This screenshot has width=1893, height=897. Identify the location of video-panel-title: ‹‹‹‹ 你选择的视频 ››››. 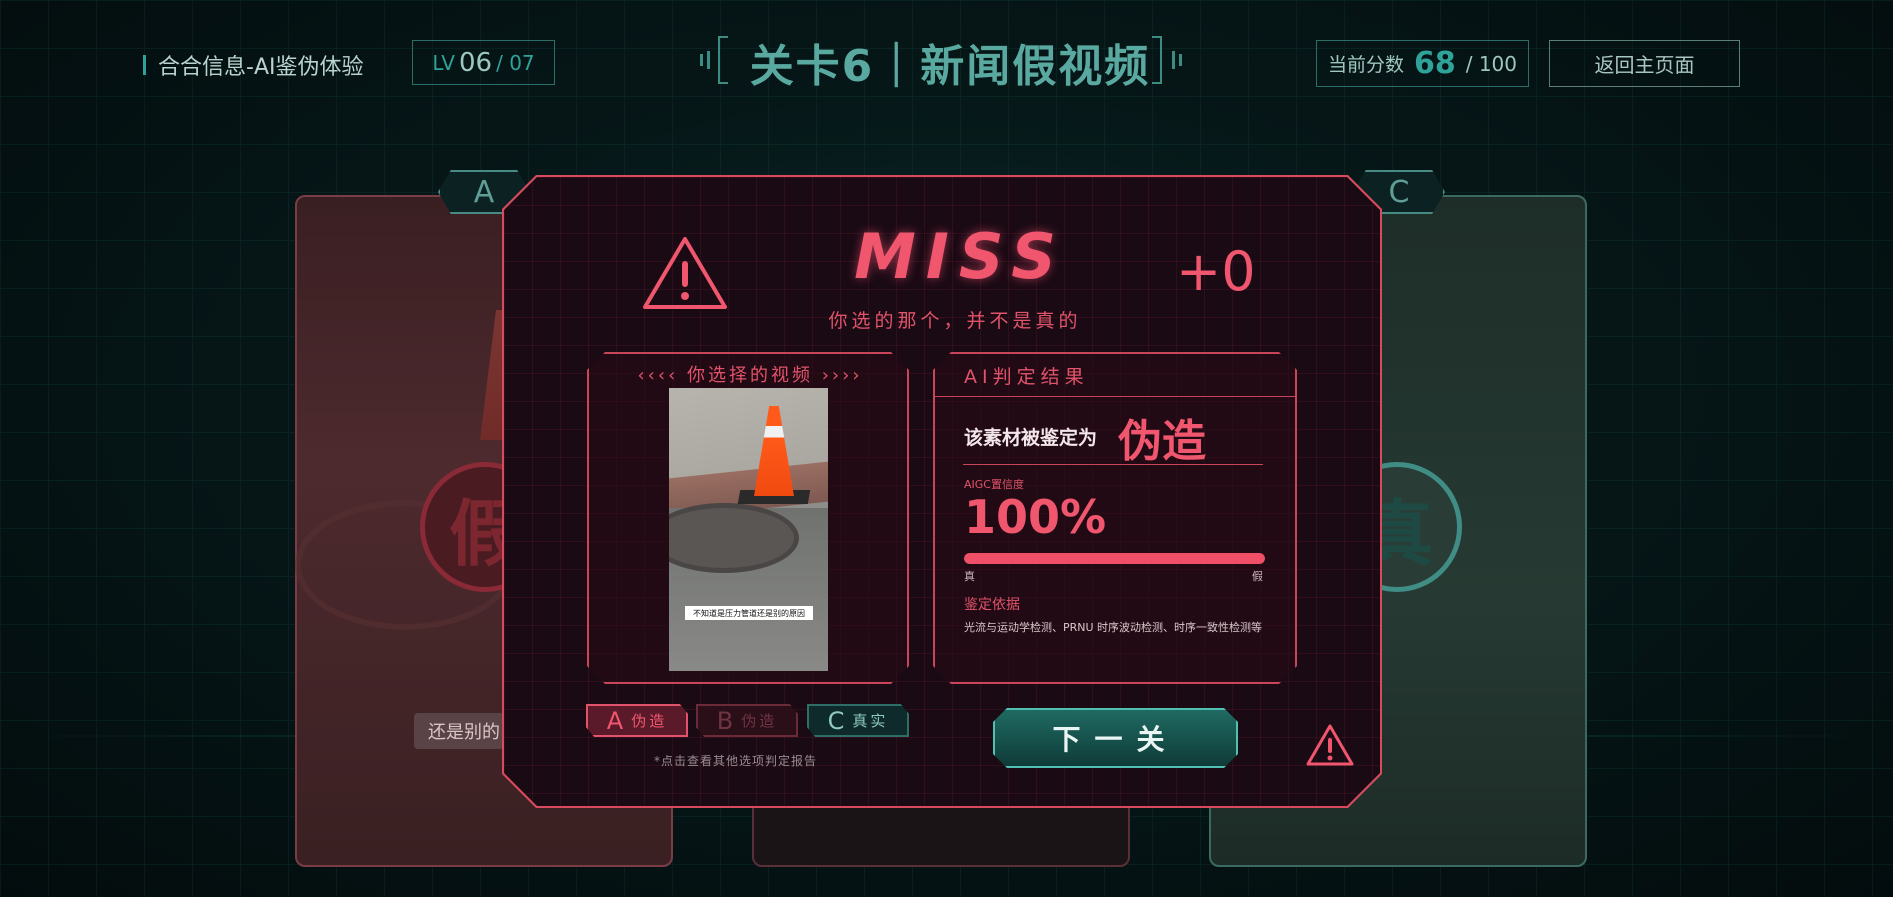
(750, 375).